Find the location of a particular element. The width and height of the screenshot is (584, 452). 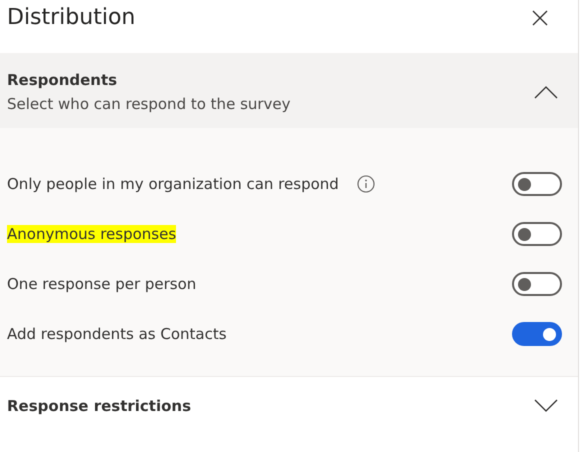

close-icon is located at coordinates (540, 18).